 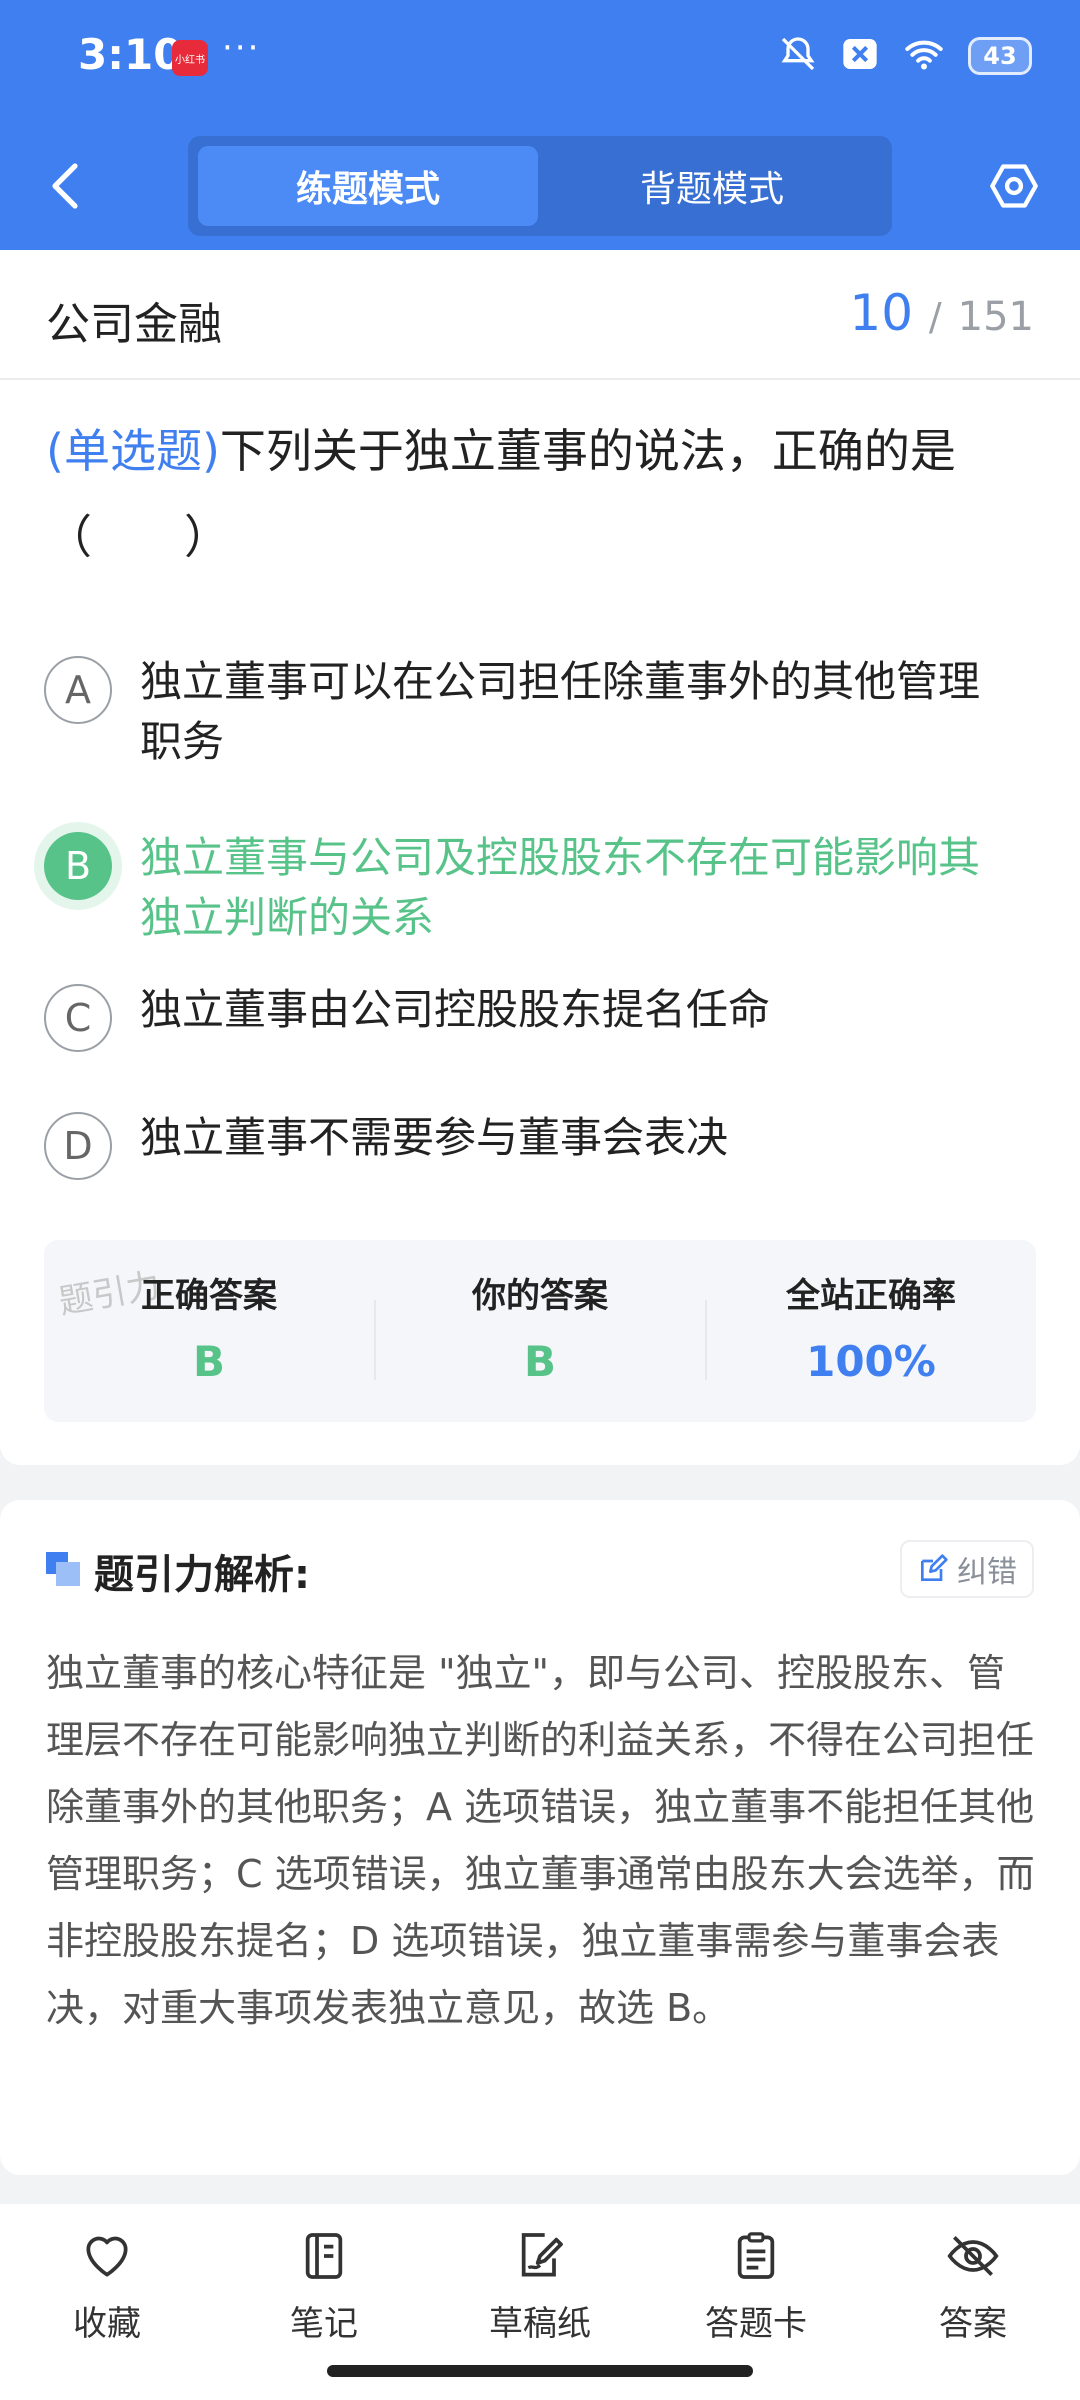 What do you see at coordinates (324, 2324) in the screenshot?
I see `nav-label: 笔记` at bounding box center [324, 2324].